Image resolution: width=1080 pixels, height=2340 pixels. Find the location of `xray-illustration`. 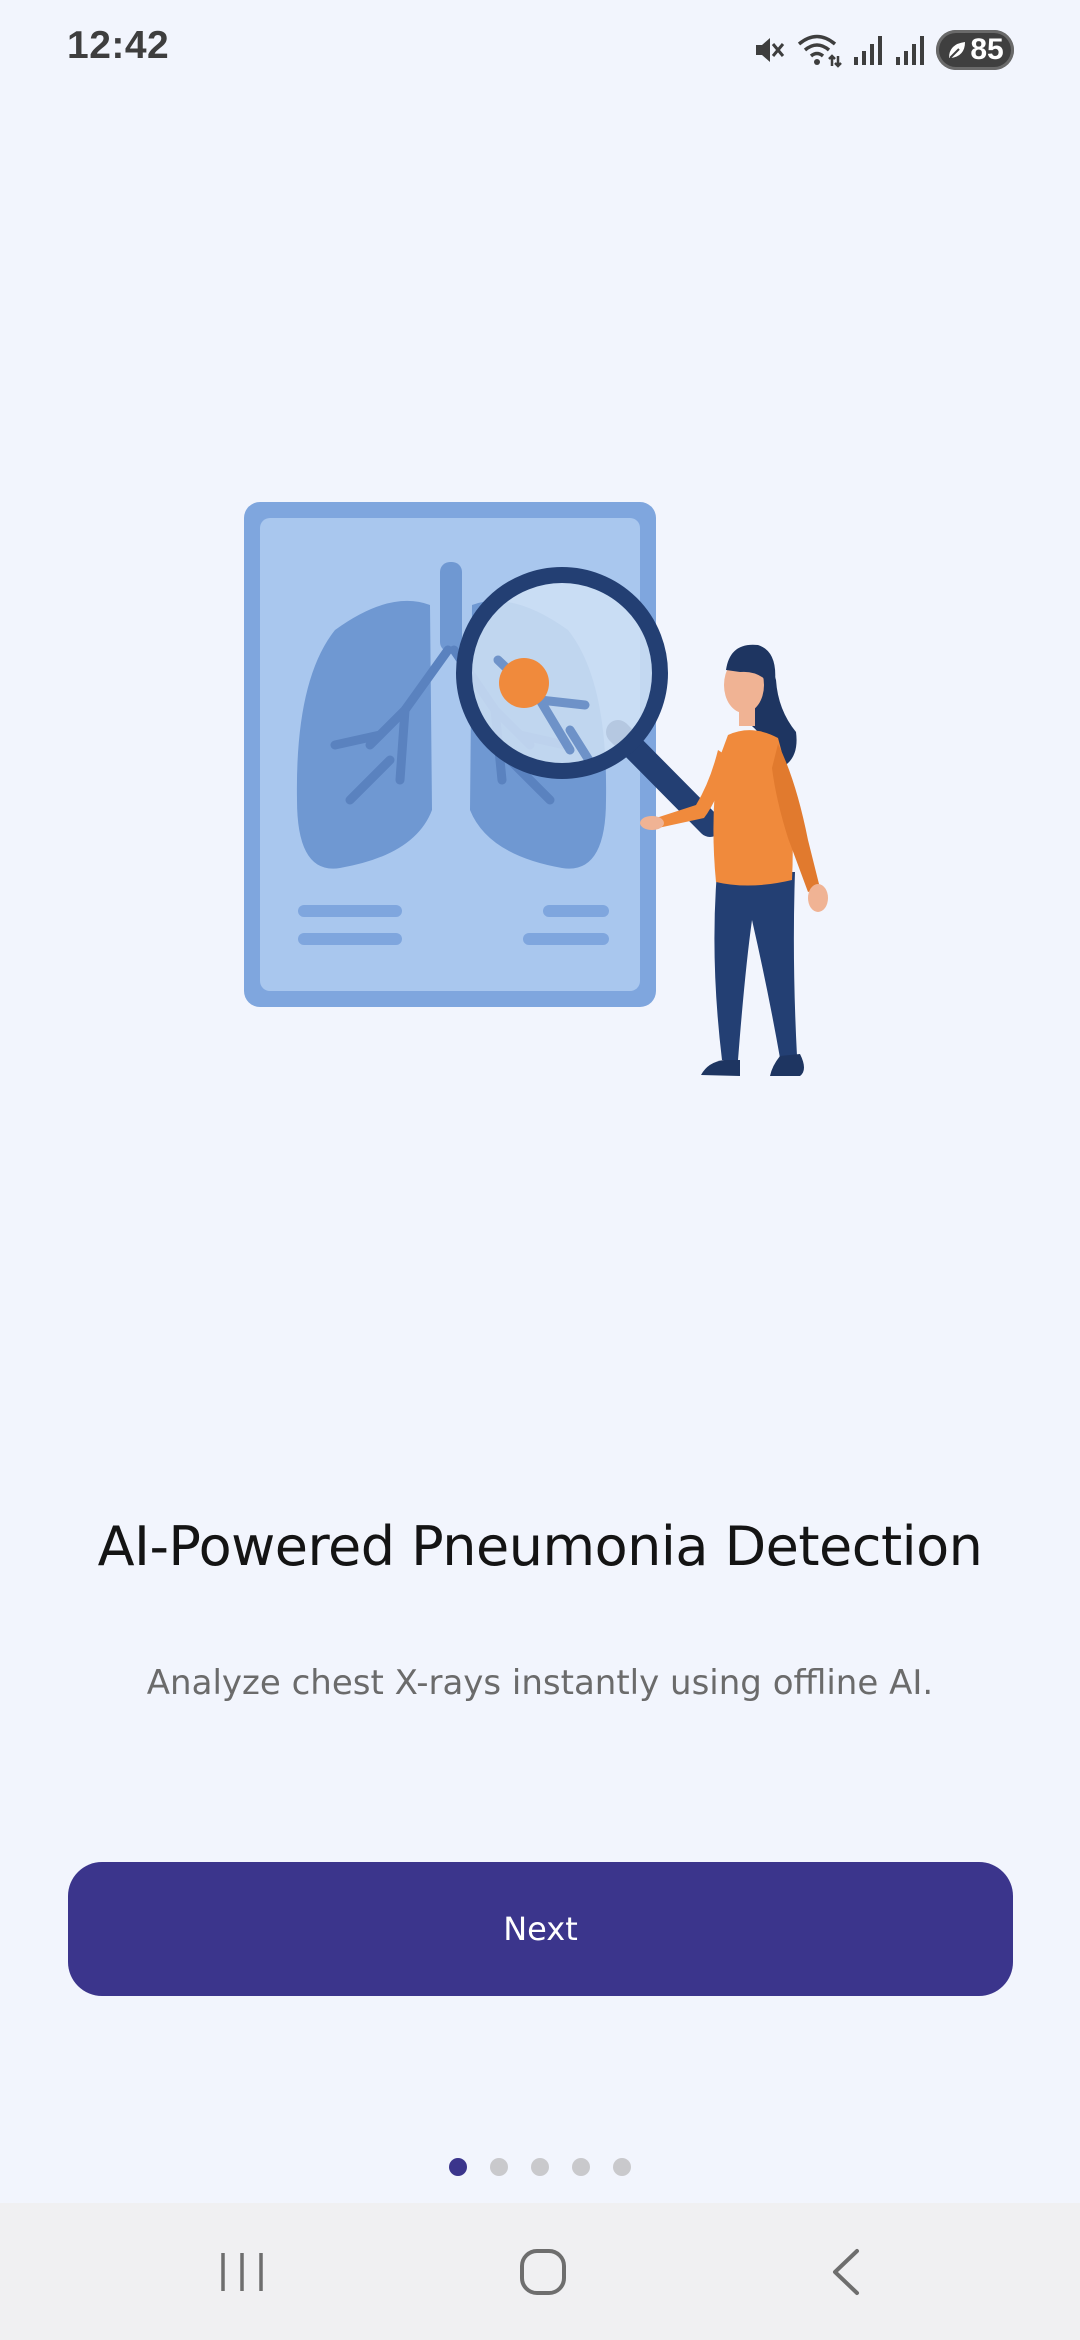

xray-illustration is located at coordinates (536, 789).